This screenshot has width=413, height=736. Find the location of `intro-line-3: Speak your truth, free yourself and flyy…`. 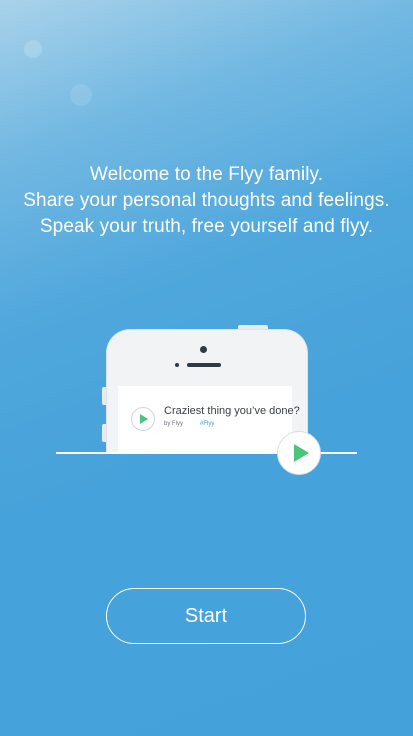

intro-line-3: Speak your truth, free yourself and flyy… is located at coordinates (206, 226).